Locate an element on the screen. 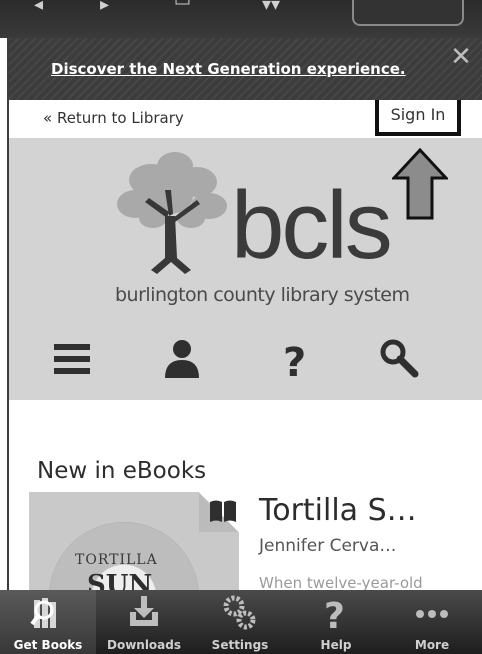 The width and height of the screenshot is (482, 654). get-books-icon is located at coordinates (43, 613).